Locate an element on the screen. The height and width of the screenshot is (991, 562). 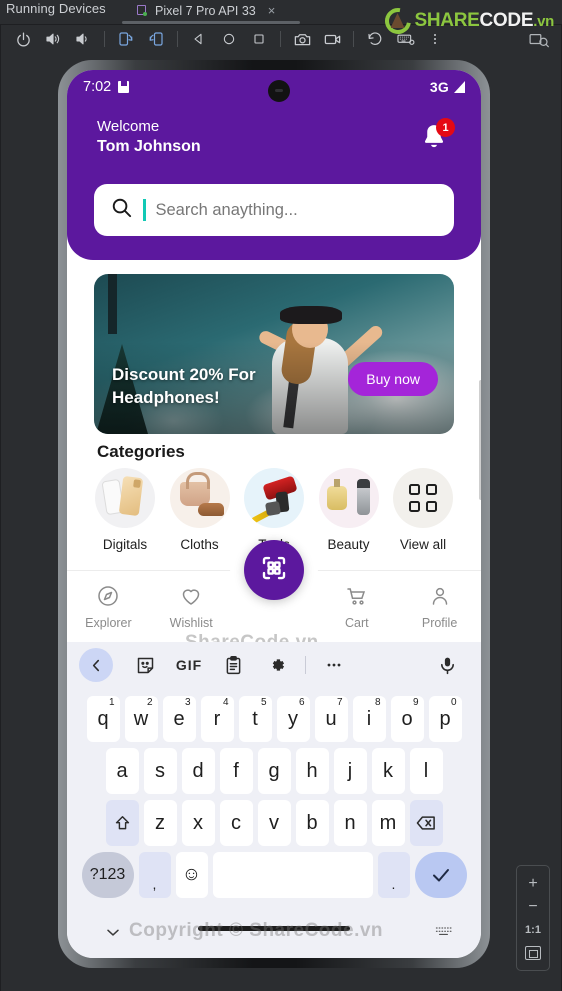
nav-item-explorer: Explorer is located at coordinates (108, 607).